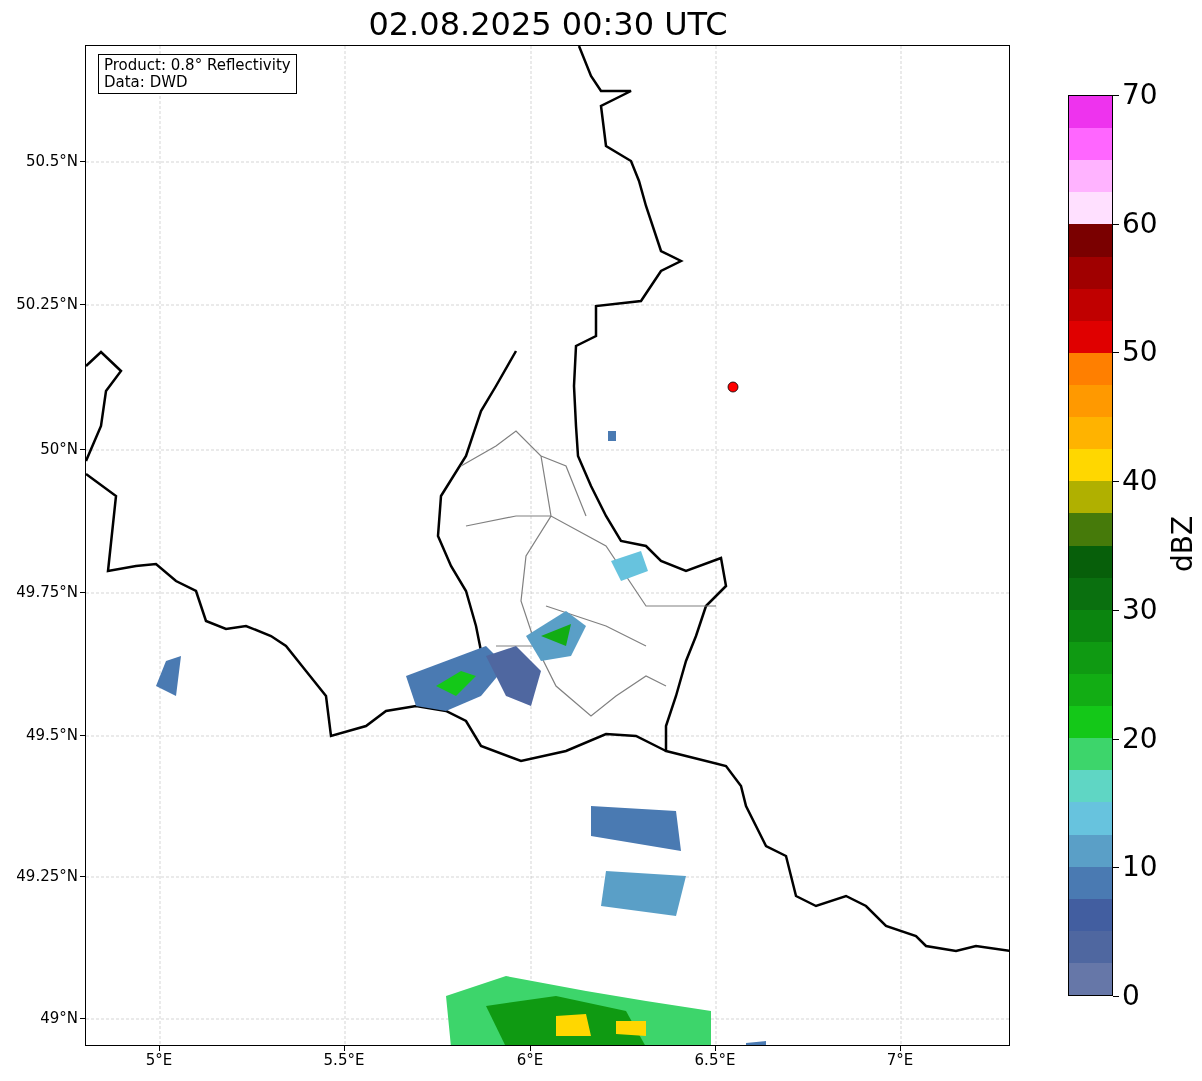 Image resolution: width=1202 pixels, height=1081 pixels. What do you see at coordinates (548, 24) in the screenshot?
I see `chart-title: 02.08.2025 00:30 UTC` at bounding box center [548, 24].